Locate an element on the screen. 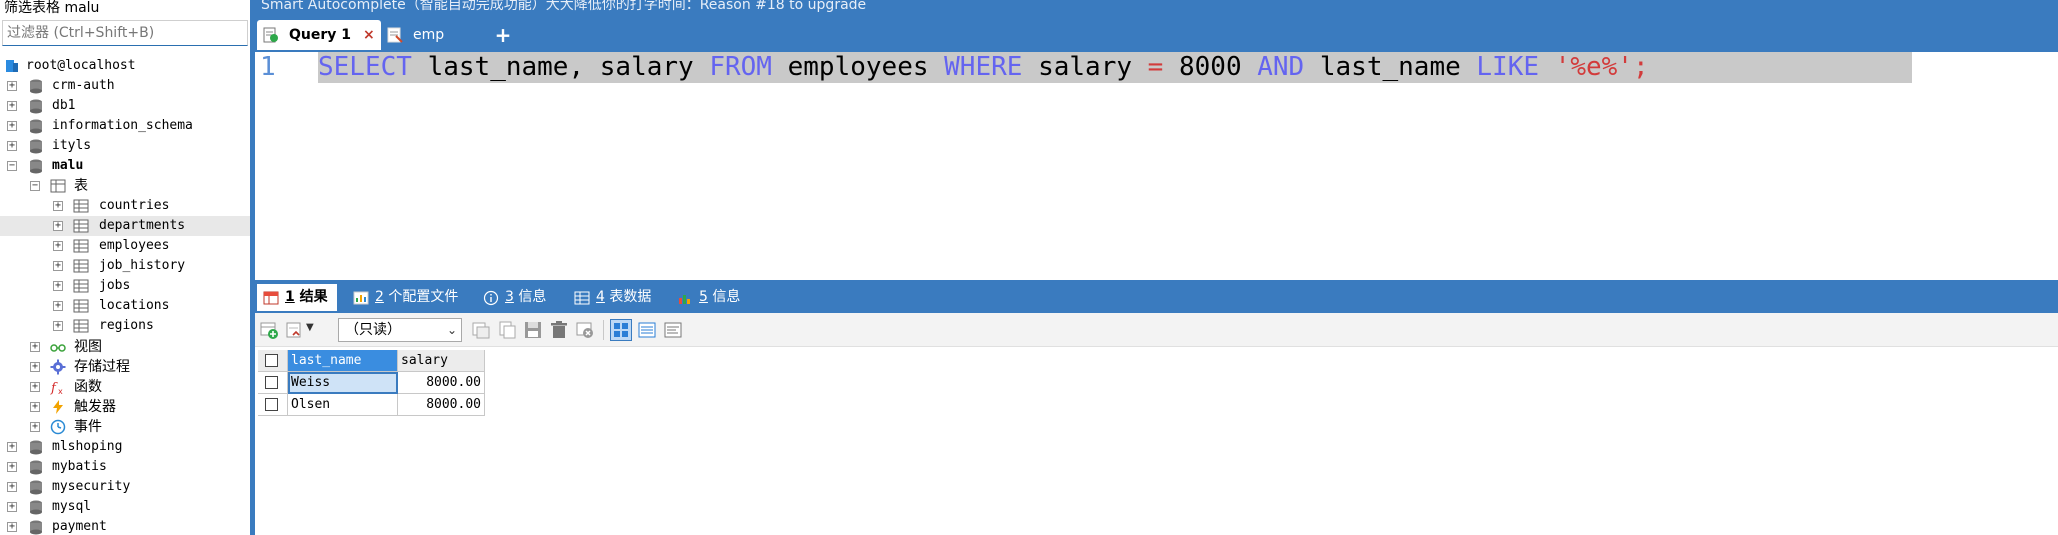 This screenshot has height=535, width=2058. close-icon: × is located at coordinates (369, 35).